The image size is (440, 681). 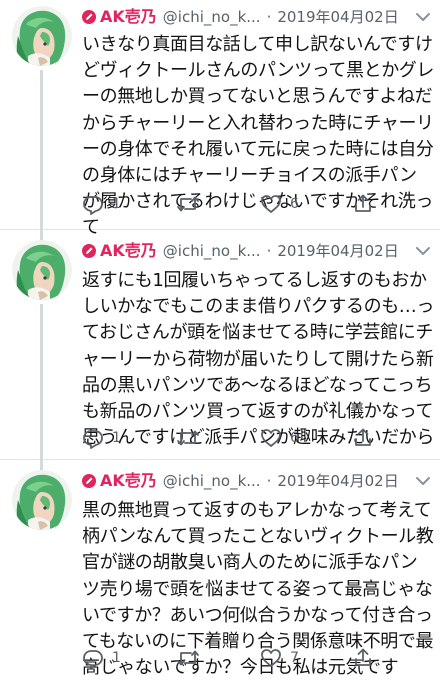 I want to click on like-count: 7, so click(x=294, y=658).